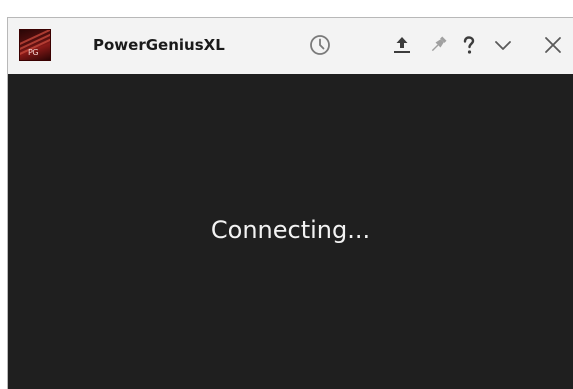 The image size is (573, 389). What do you see at coordinates (35, 45) in the screenshot?
I see `powergenius-logo-icon: PG` at bounding box center [35, 45].